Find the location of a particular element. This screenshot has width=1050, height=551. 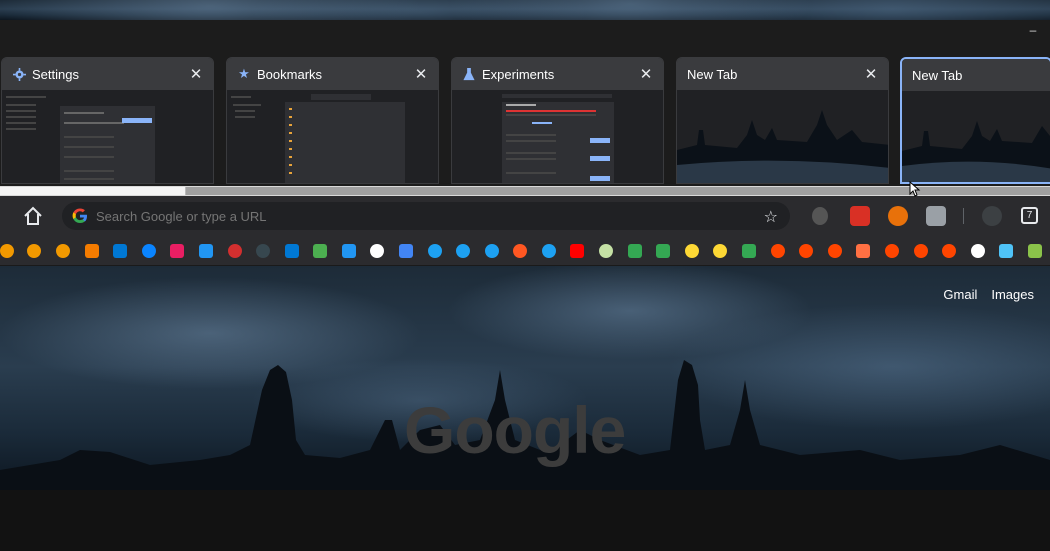

star-icon: ★ is located at coordinates (244, 73).